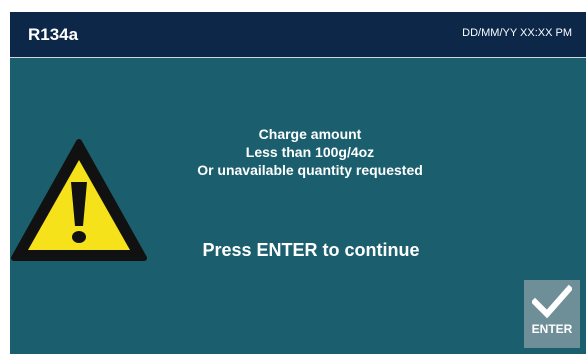 The width and height of the screenshot is (586, 354). I want to click on enter-button-label: ENTER, so click(552, 329).